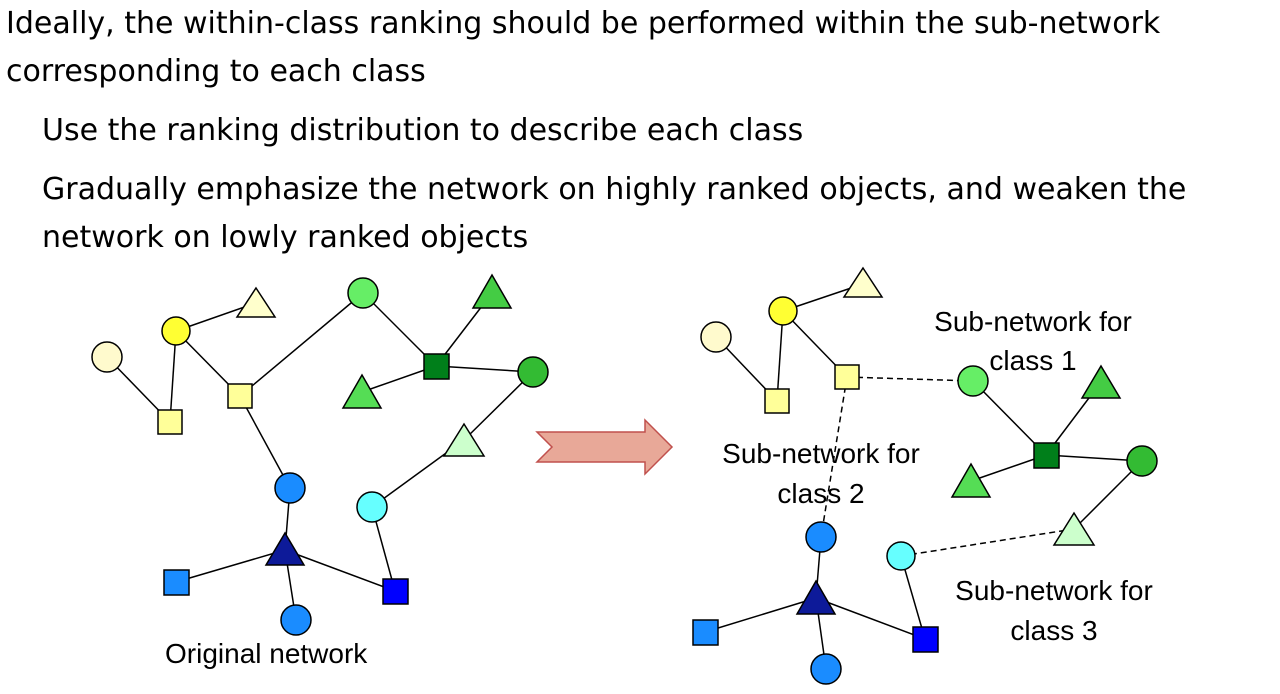  Describe the element at coordinates (1033, 321) in the screenshot. I see `class-1-label-line-1: Sub-network for` at that location.